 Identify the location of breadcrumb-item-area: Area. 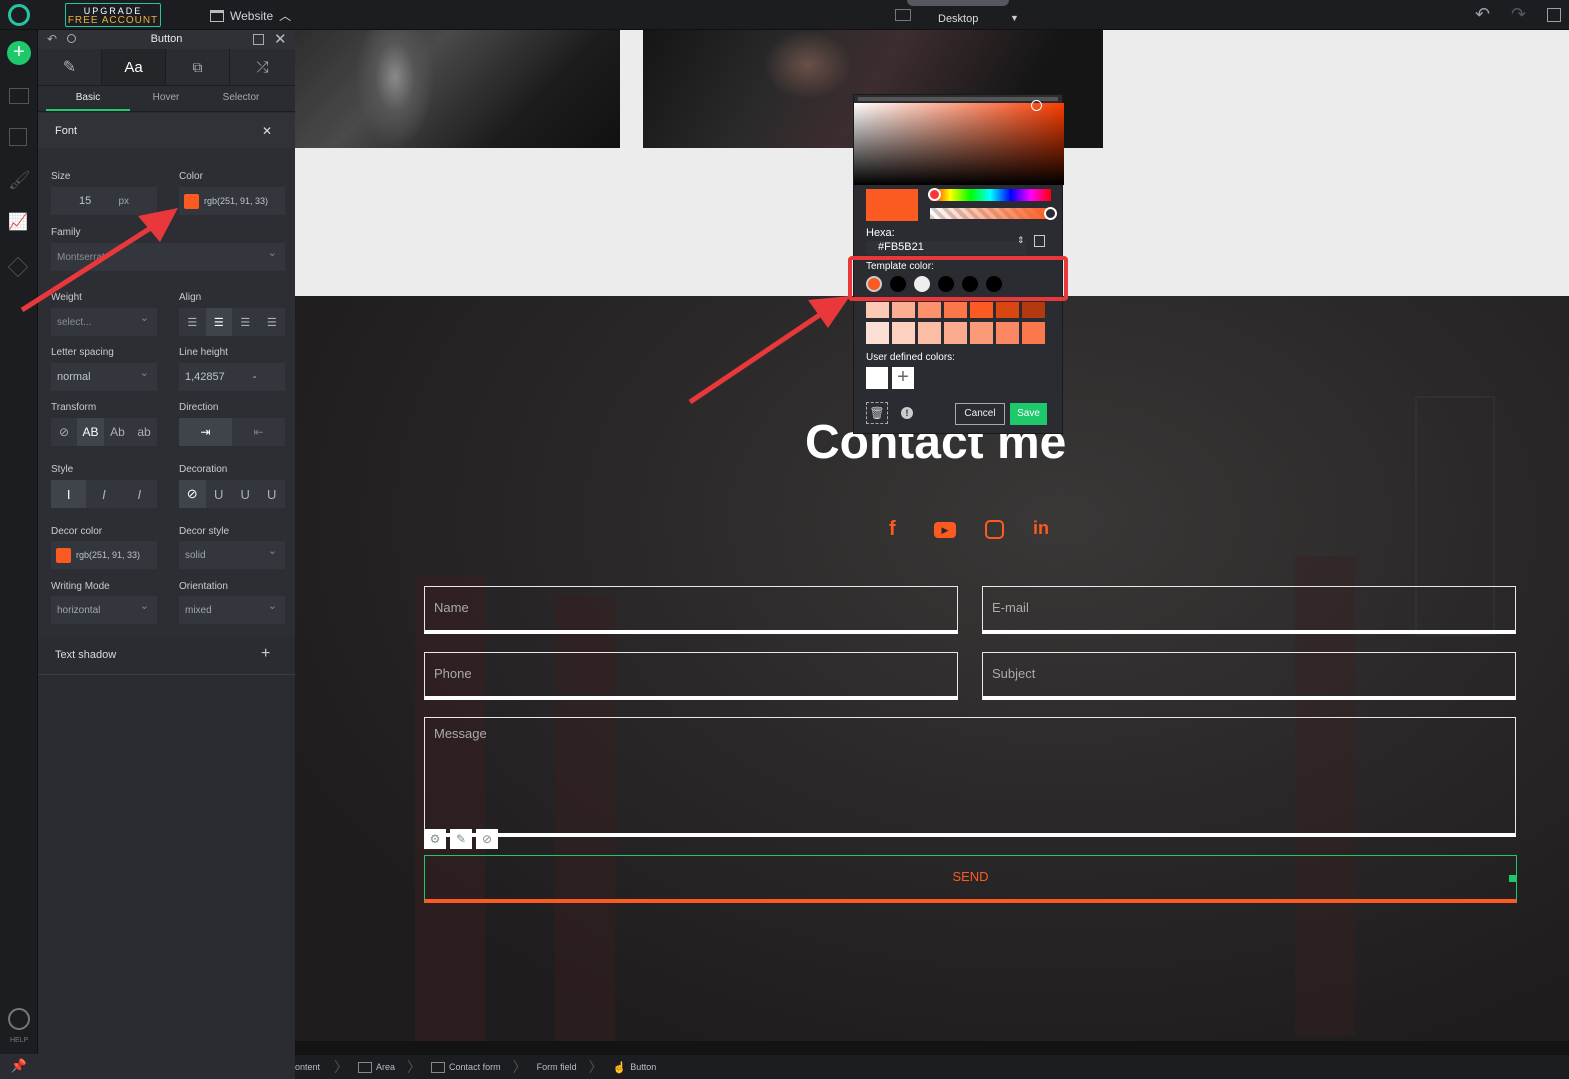
(391, 1067).